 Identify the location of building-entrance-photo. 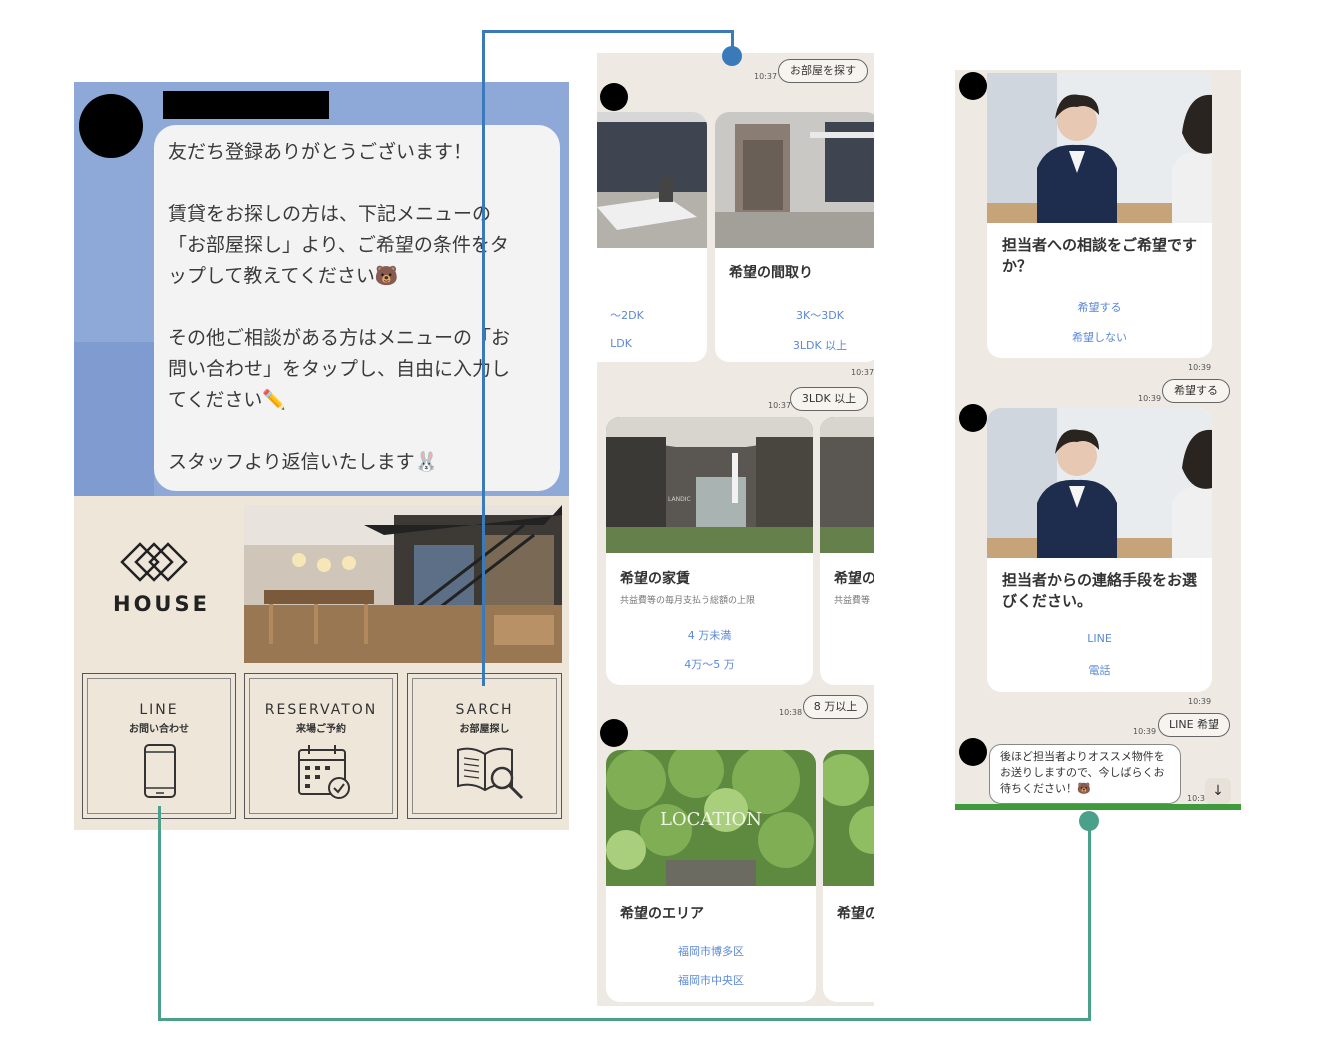
(847, 485).